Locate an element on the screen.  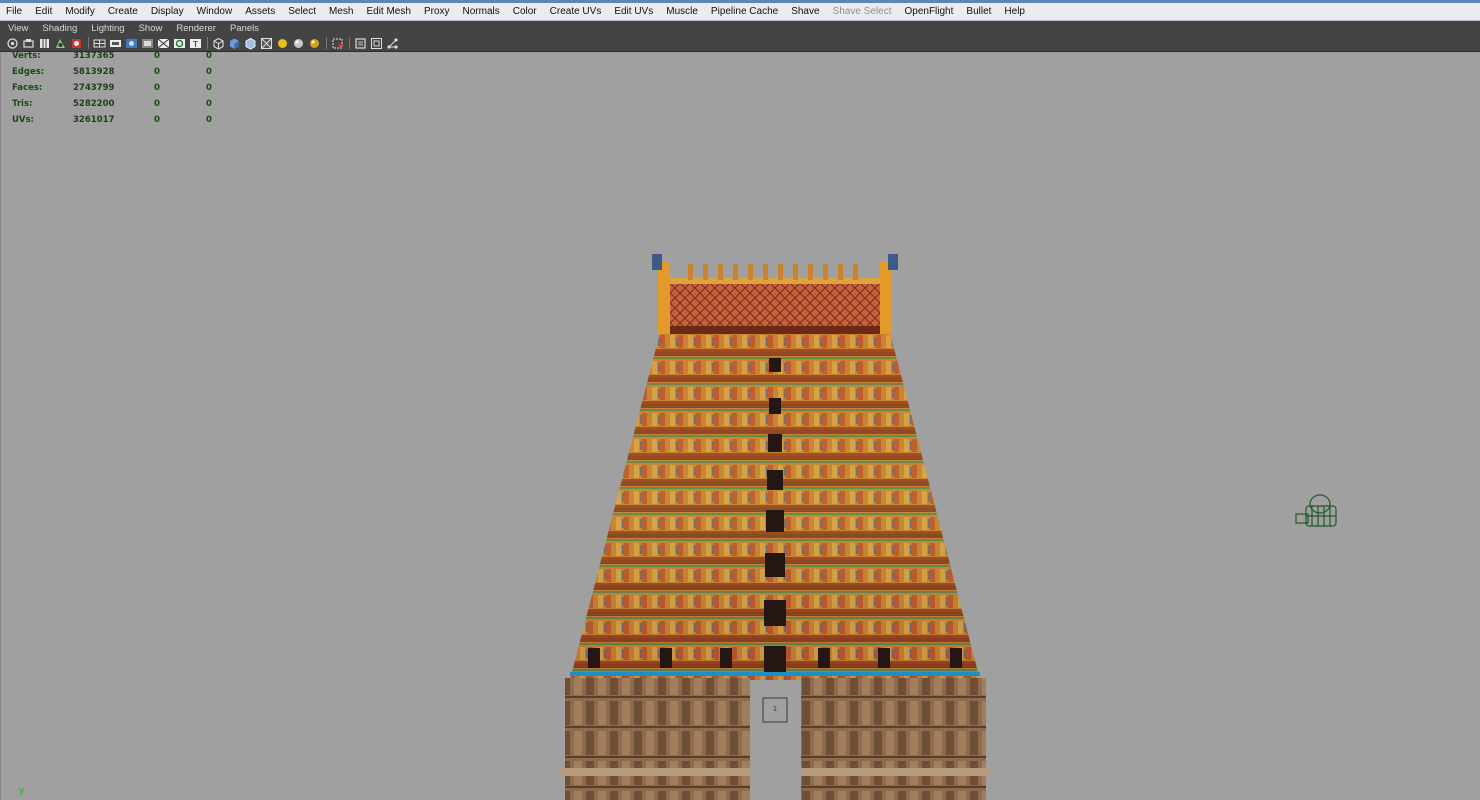
camera-select-icon is located at coordinates (12, 43).